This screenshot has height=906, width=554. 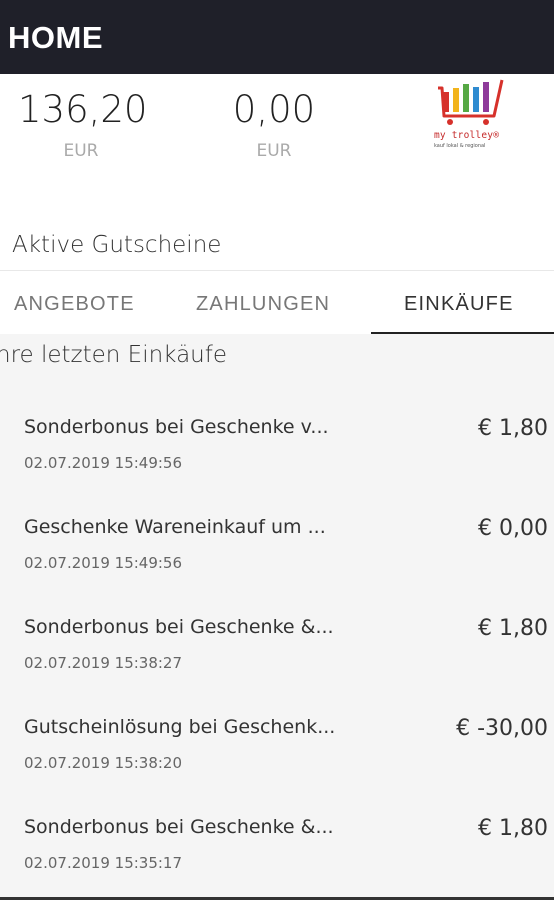 I want to click on logo-brand: my trolley®, so click(x=467, y=135).